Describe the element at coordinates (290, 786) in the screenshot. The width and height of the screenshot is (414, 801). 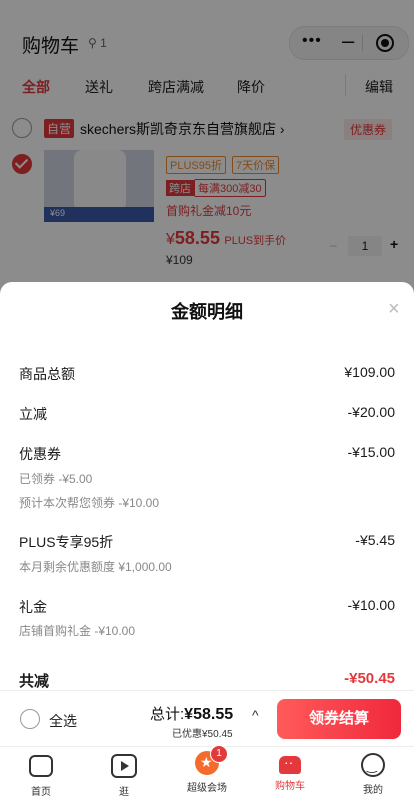
I see `nav-label: 购物车` at that location.